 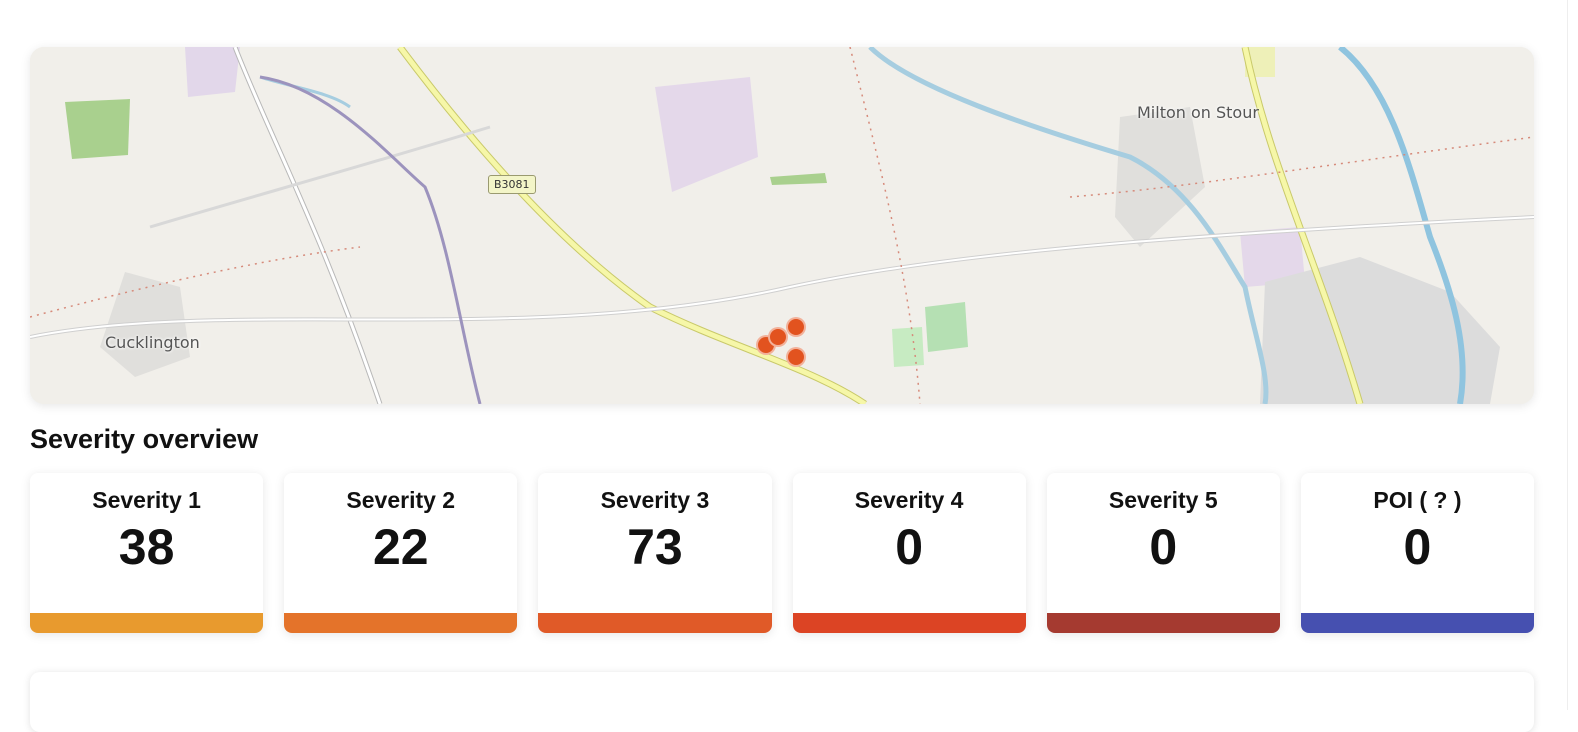 I want to click on card-label: Severity 4, so click(x=909, y=500).